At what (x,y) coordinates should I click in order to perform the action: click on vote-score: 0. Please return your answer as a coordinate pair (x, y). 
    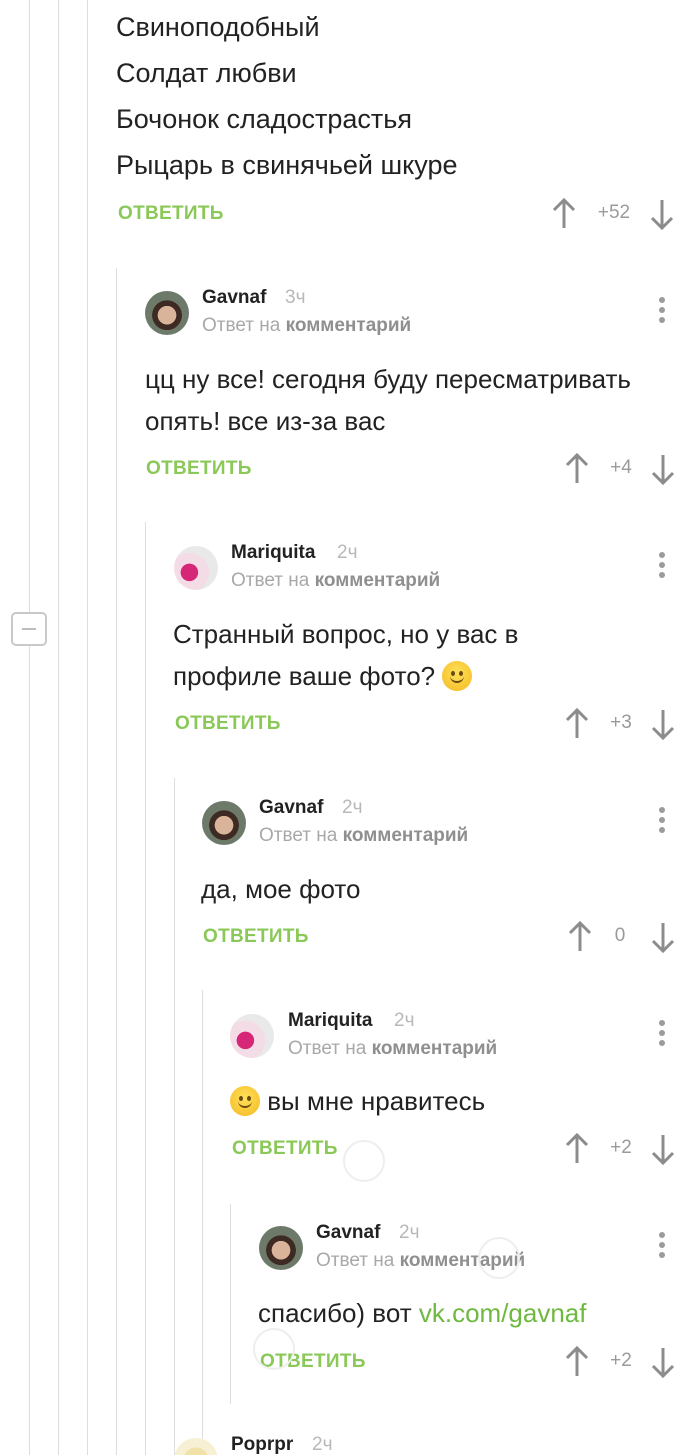
    Looking at the image, I should click on (620, 935).